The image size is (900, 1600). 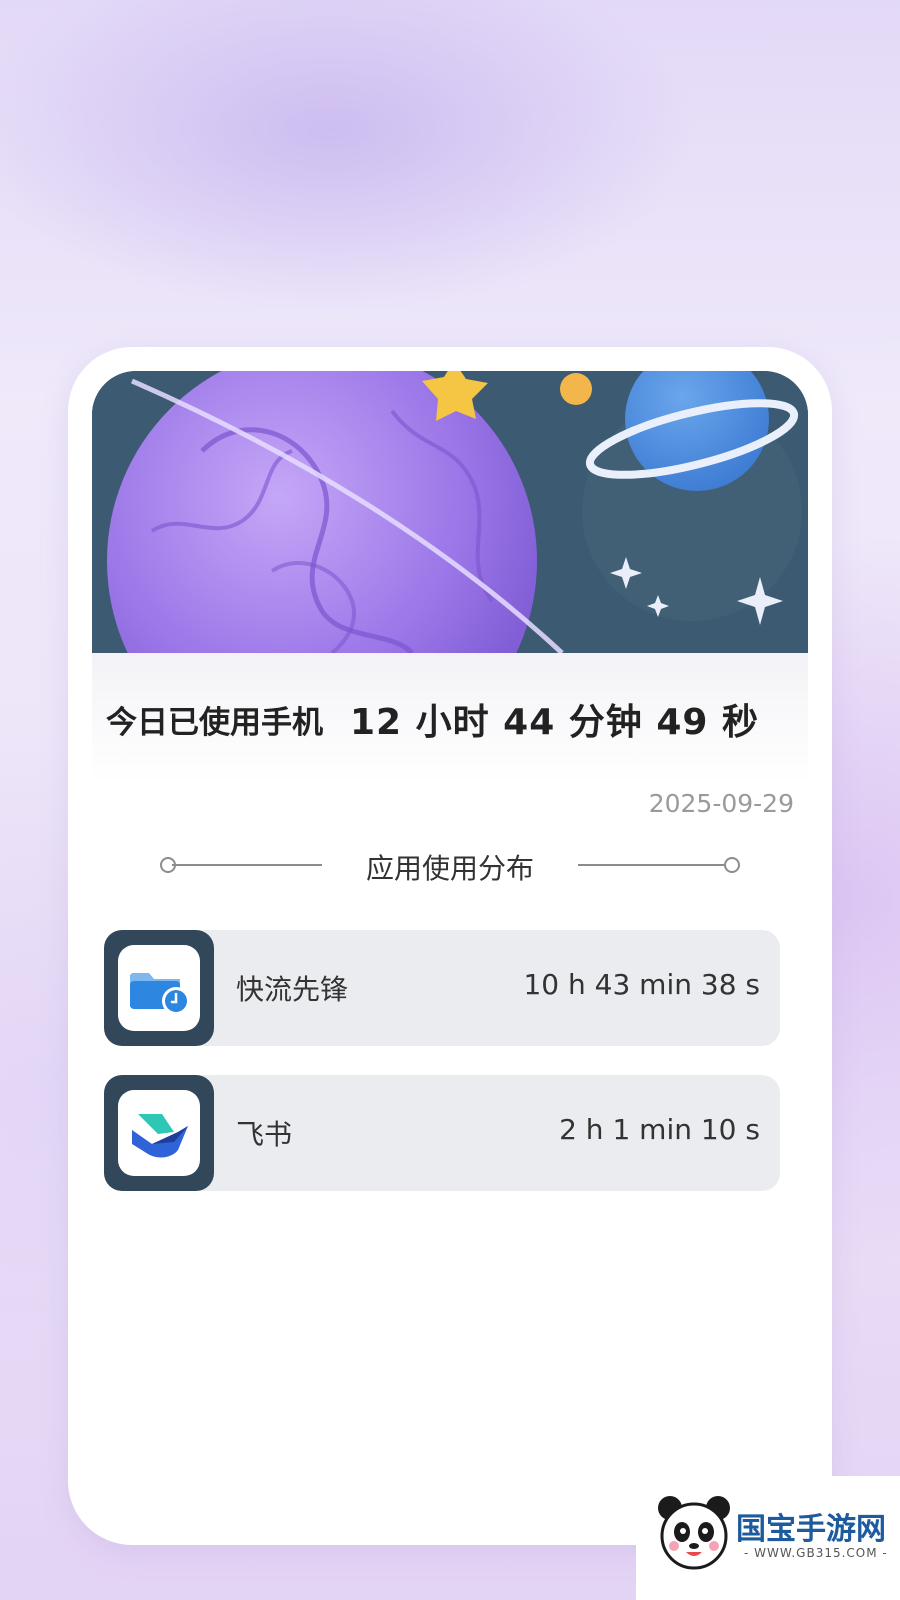 What do you see at coordinates (811, 1529) in the screenshot?
I see `watermark-site-name: 国宝手游网` at bounding box center [811, 1529].